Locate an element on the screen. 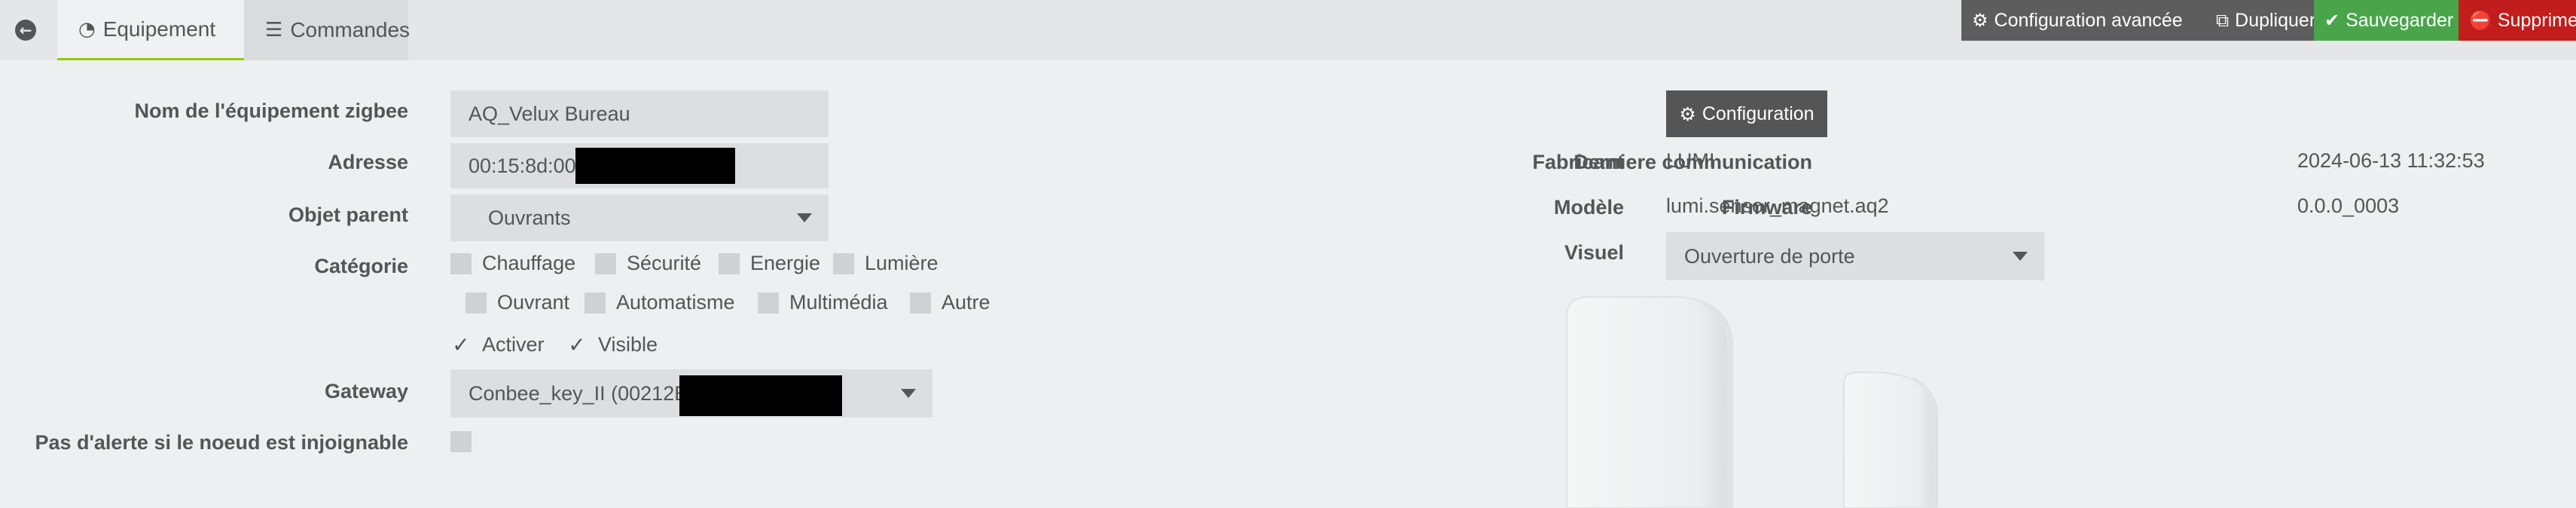 The height and width of the screenshot is (508, 2576). save-button: ✔ Sauvegarder is located at coordinates (2386, 21).